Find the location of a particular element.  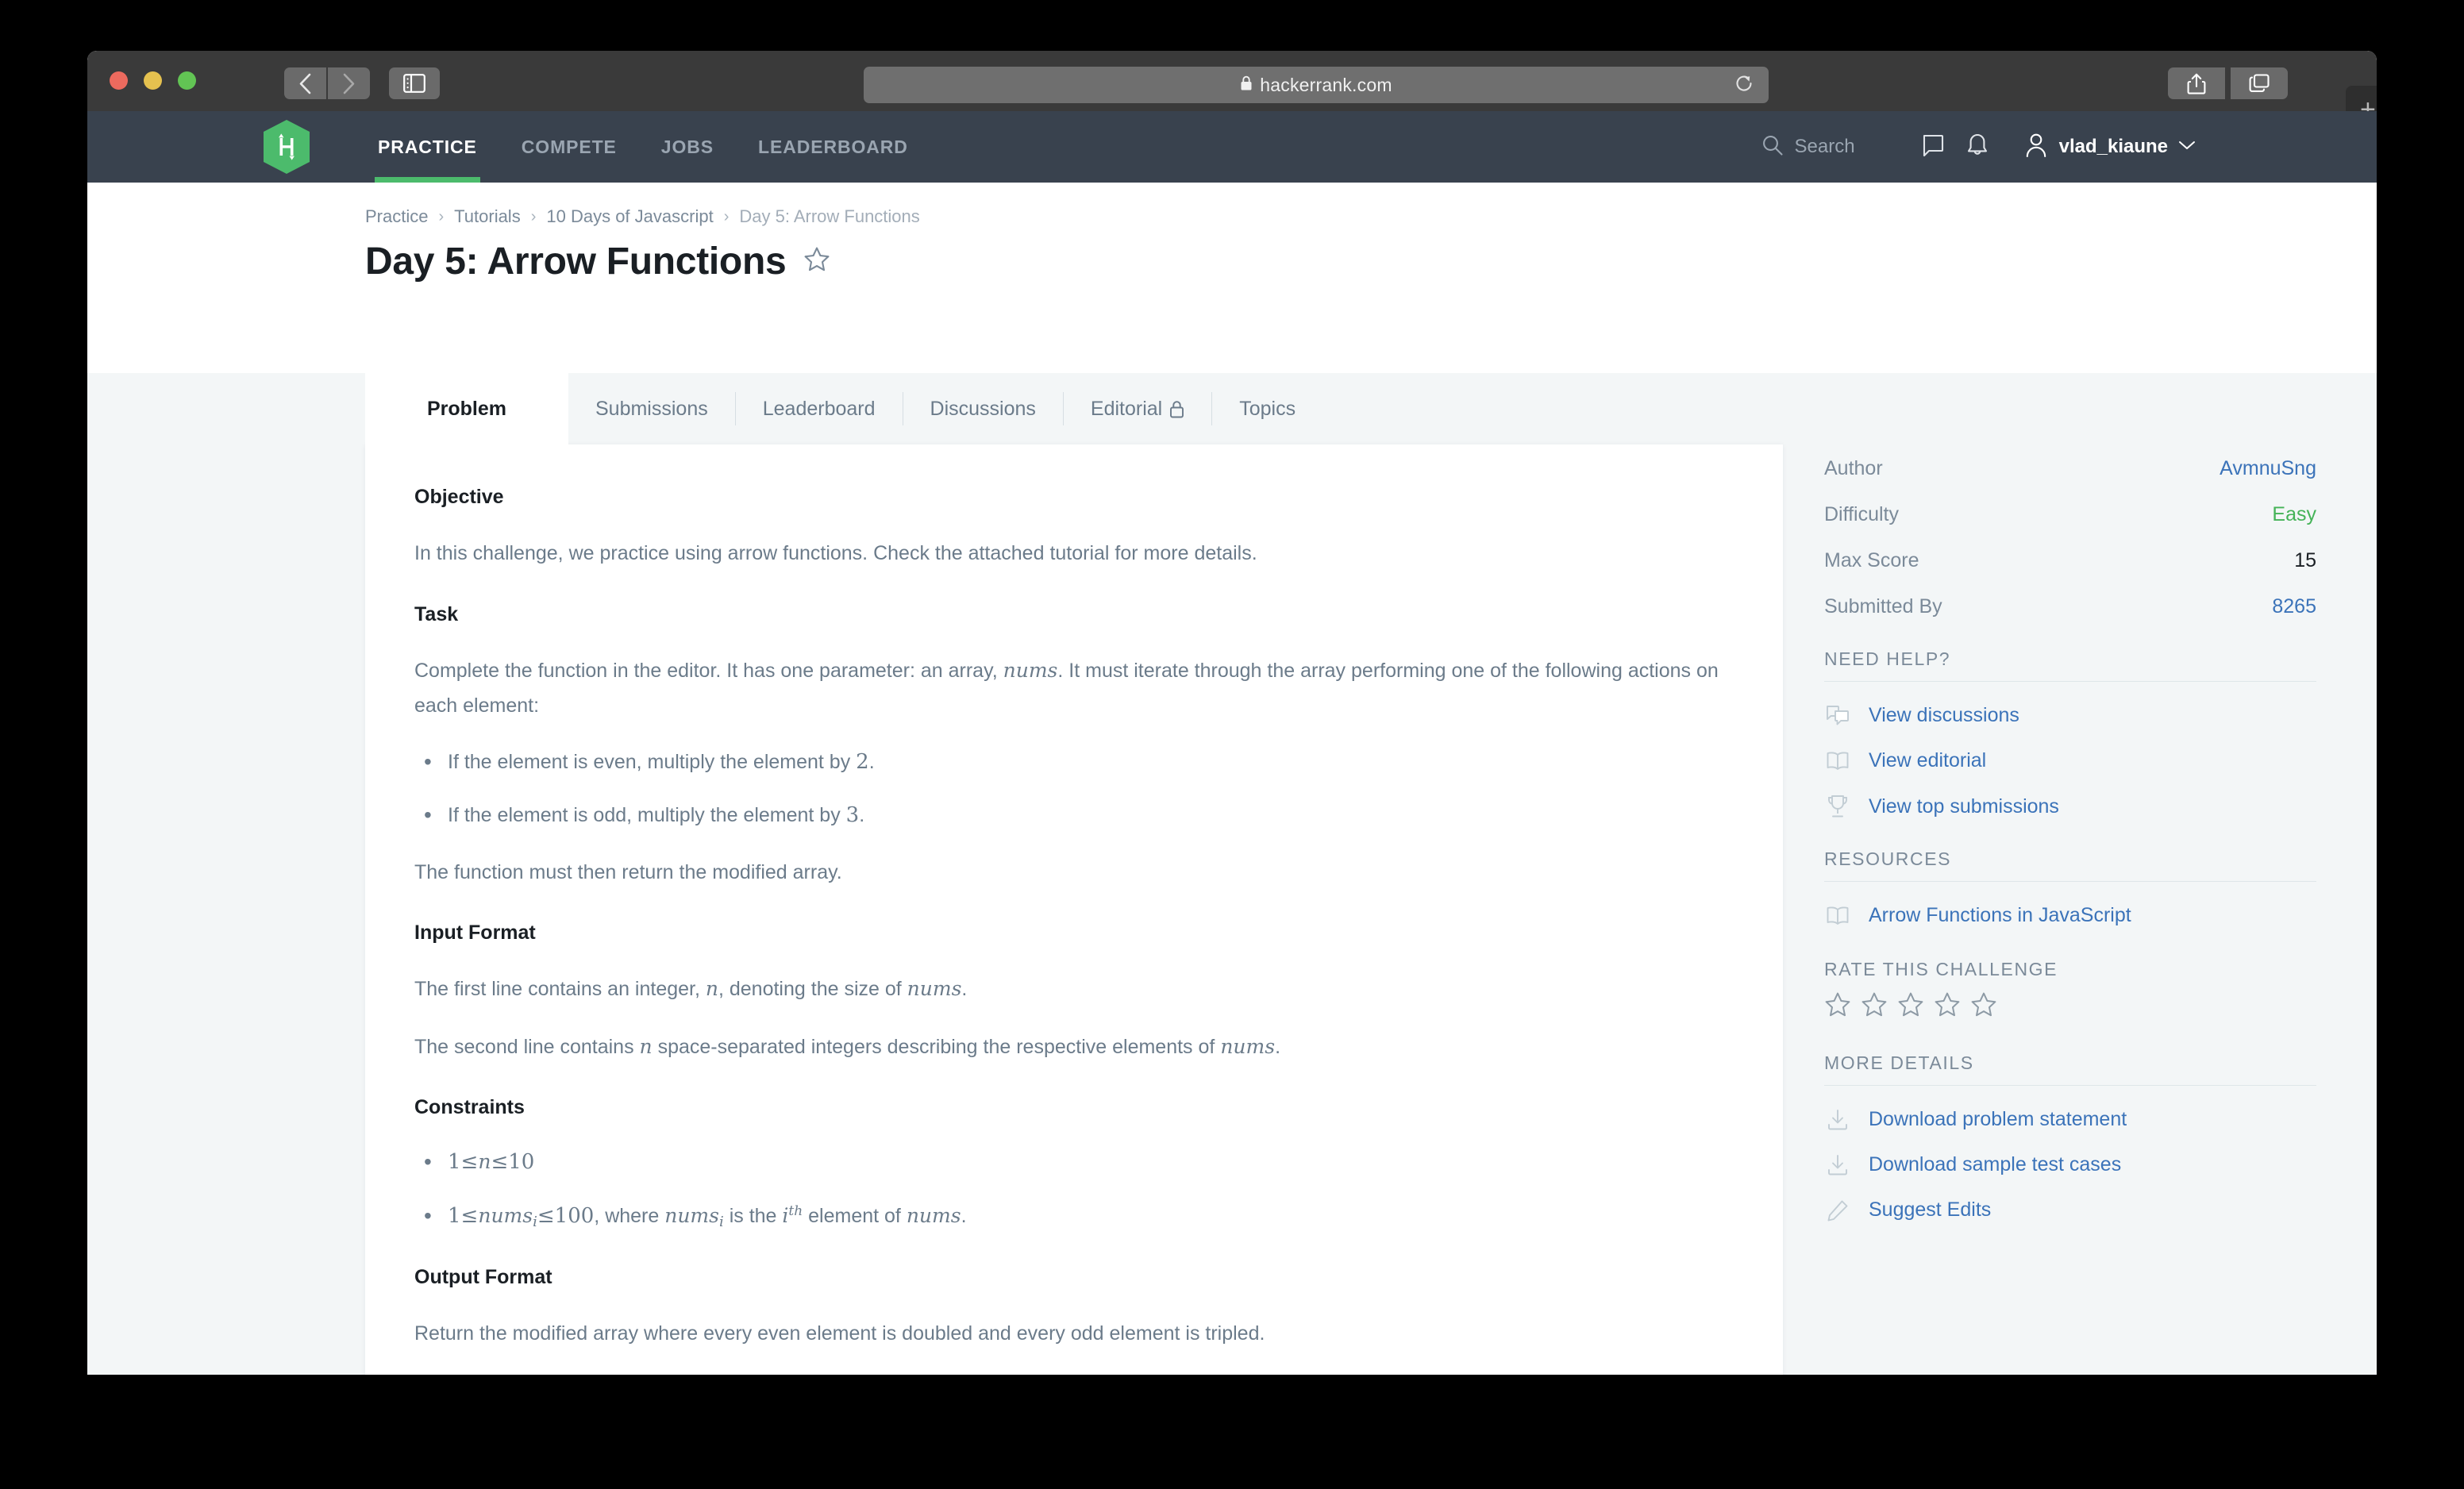

bookmark-star-button is located at coordinates (816, 262).